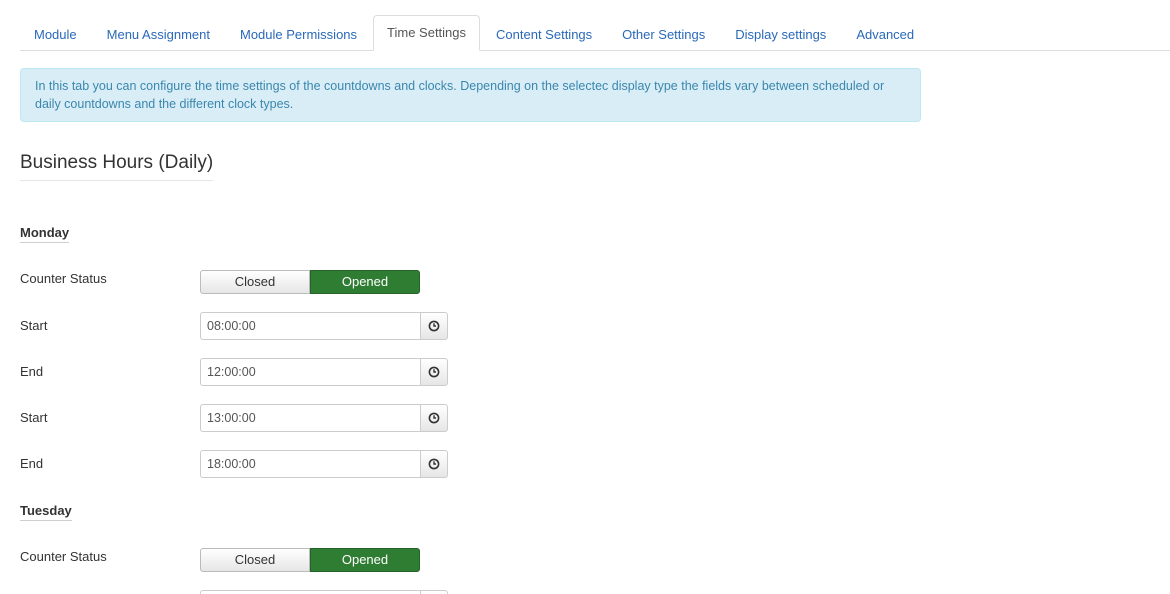 Image resolution: width=1170 pixels, height=594 pixels. I want to click on tab-menu-assignment: Menu Assignment, so click(158, 34).